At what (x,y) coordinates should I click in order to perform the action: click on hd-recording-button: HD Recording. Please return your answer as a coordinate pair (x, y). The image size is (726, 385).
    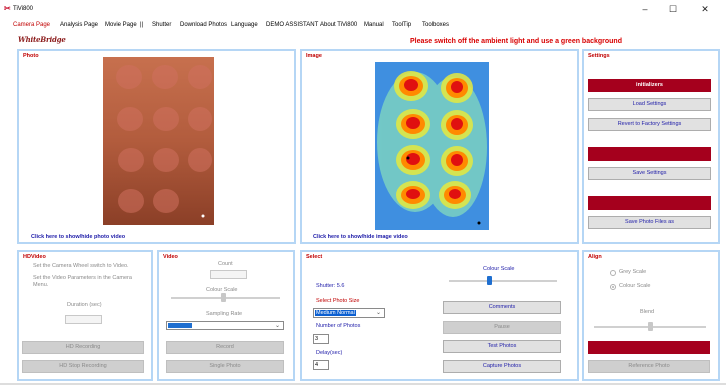
    Looking at the image, I should click on (83, 347).